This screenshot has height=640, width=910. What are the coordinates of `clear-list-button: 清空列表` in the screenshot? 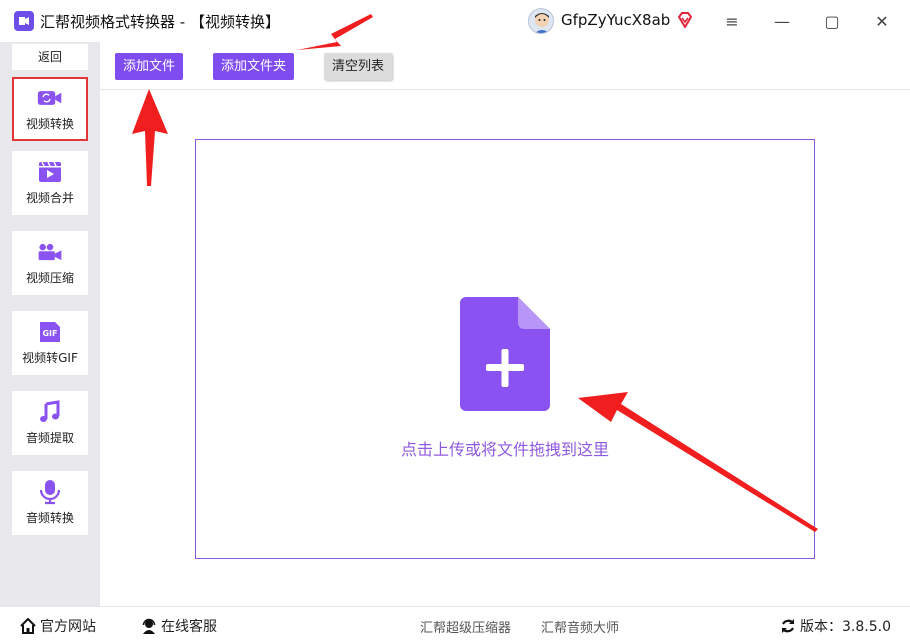 It's located at (358, 66).